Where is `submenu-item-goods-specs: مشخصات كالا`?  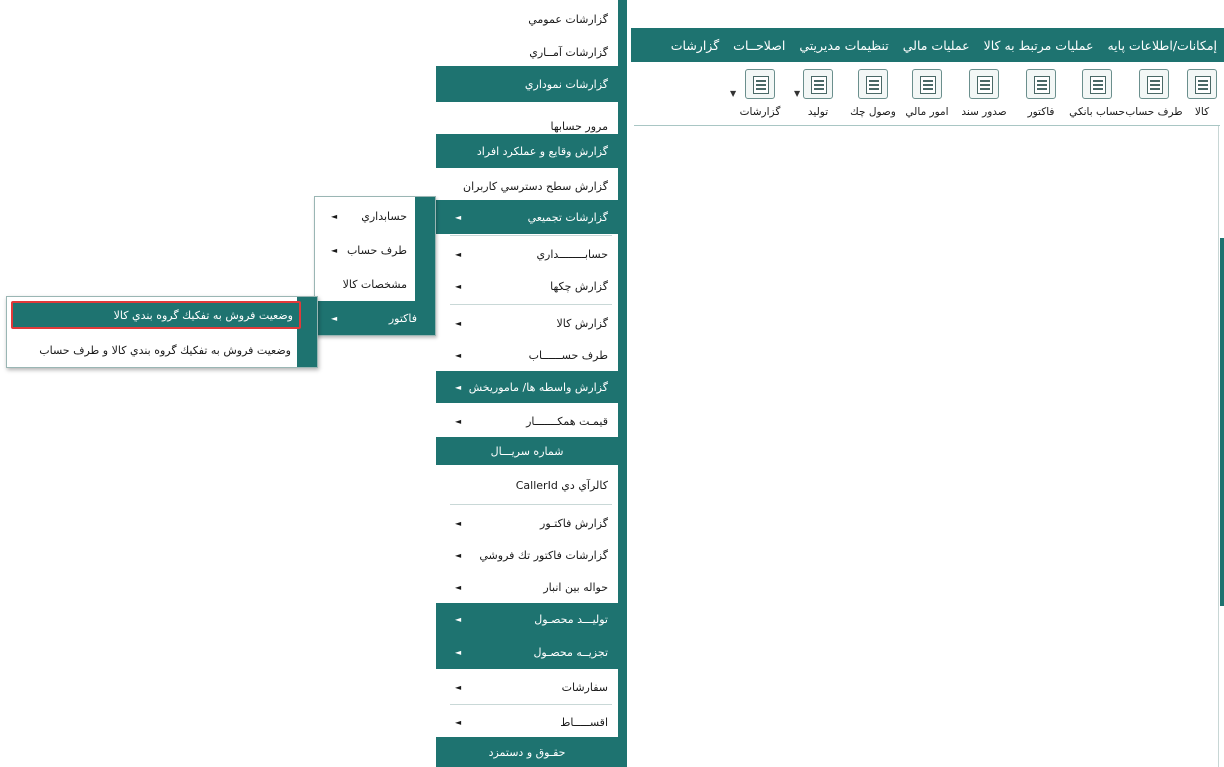
submenu-item-goods-specs: مشخصات كالا is located at coordinates (365, 284).